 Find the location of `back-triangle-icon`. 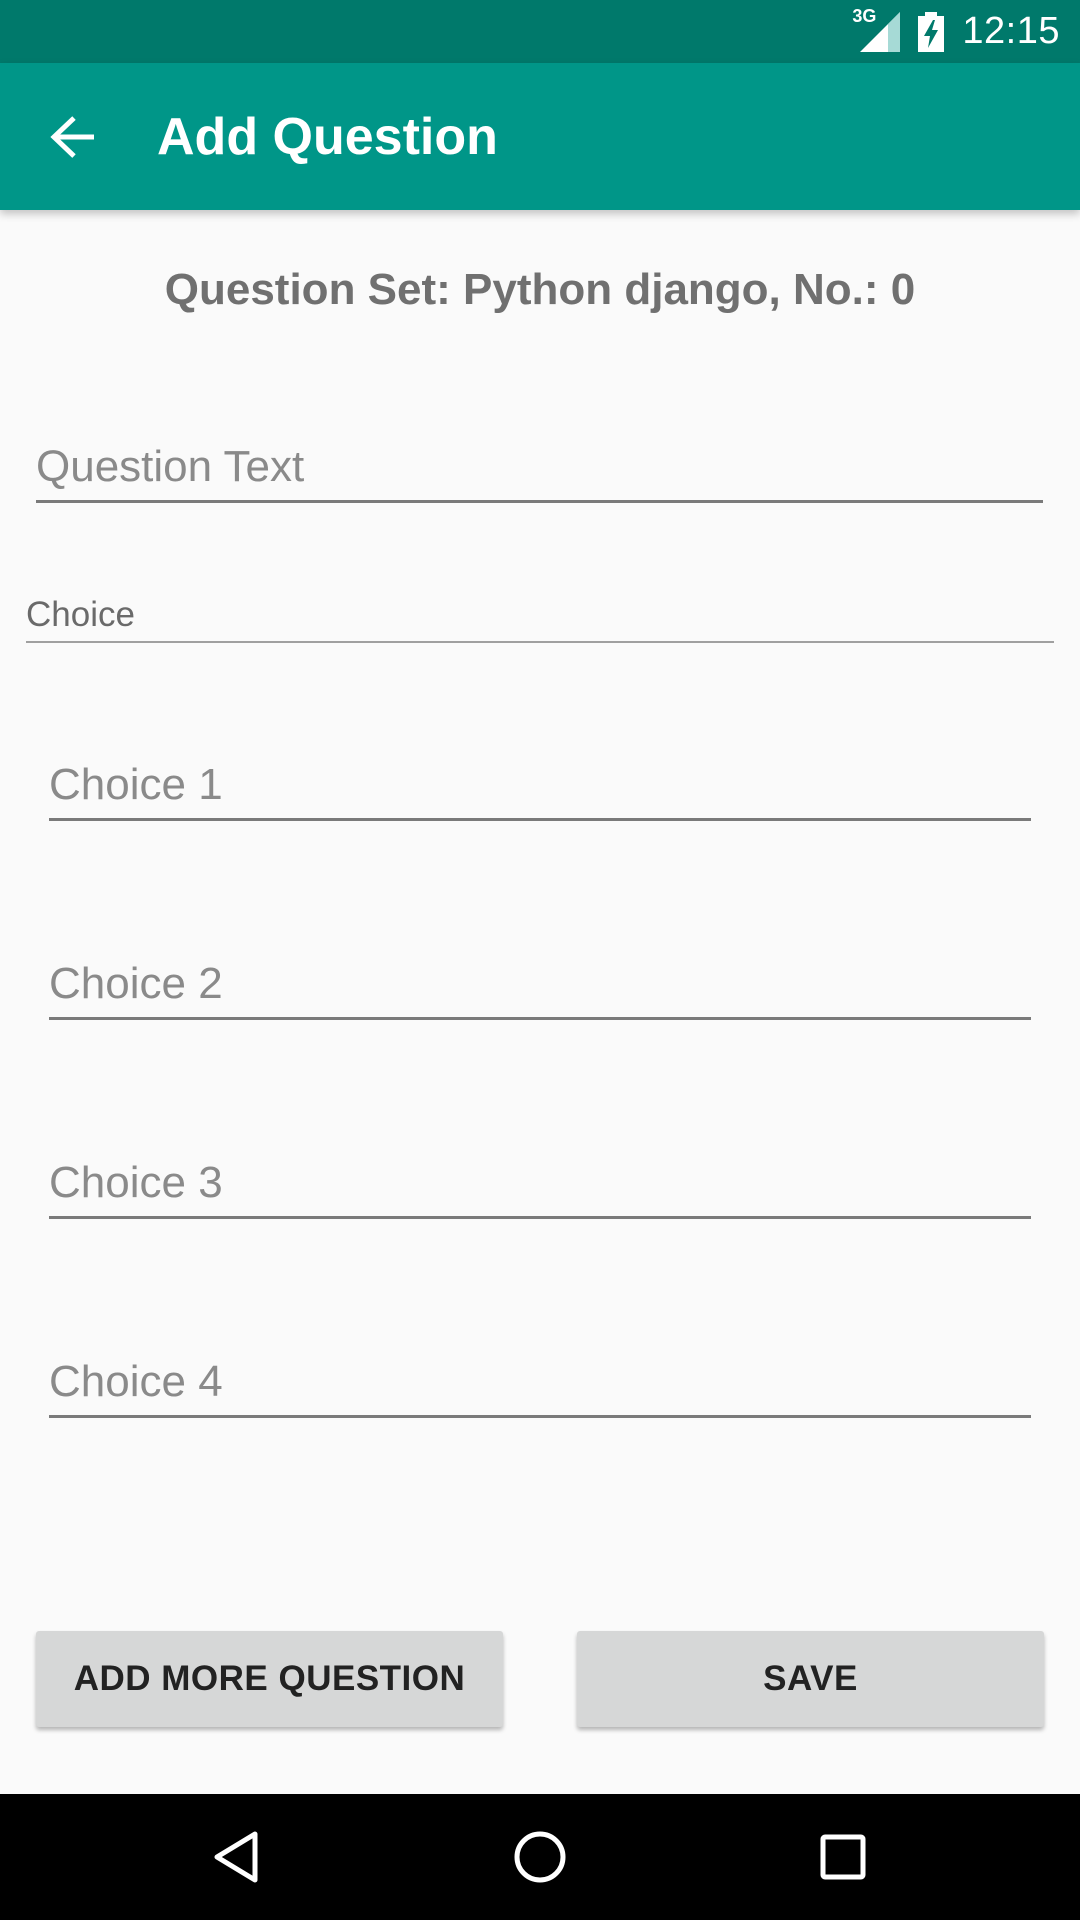

back-triangle-icon is located at coordinates (236, 1857).